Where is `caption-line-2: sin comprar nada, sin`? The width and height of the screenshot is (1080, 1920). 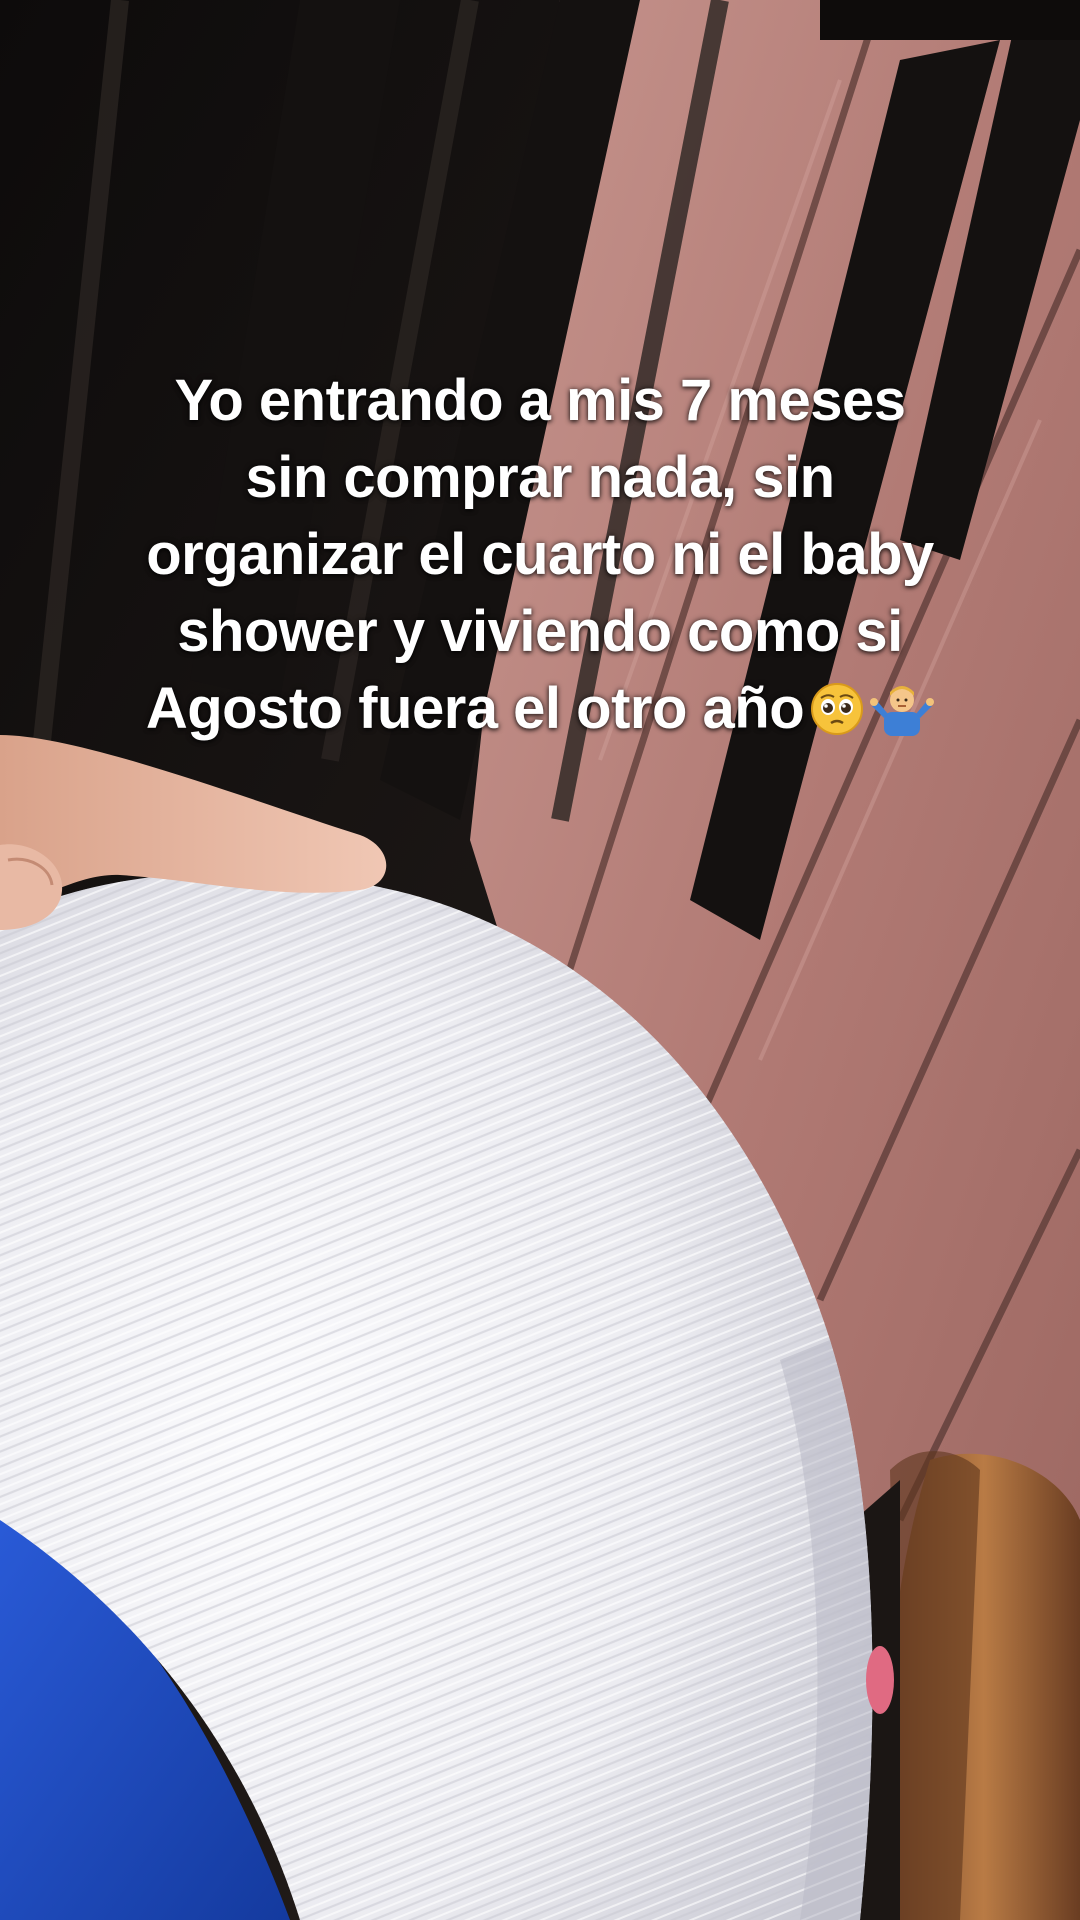
caption-line-2: sin comprar nada, sin is located at coordinates (540, 477).